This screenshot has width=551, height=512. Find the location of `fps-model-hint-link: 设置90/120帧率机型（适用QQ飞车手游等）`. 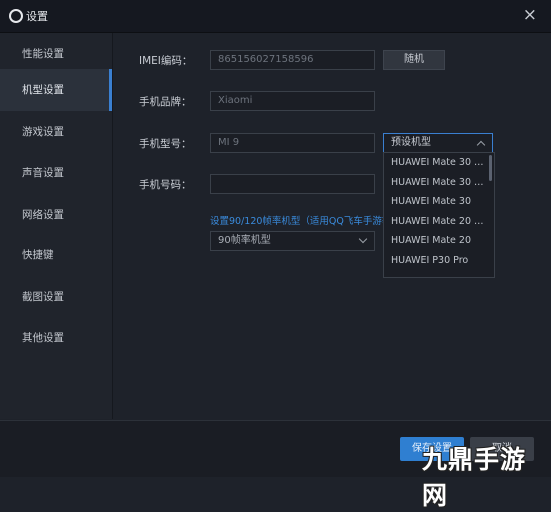

fps-model-hint-link: 设置90/120帧率机型（适用QQ飞车手游等） is located at coordinates (305, 220).